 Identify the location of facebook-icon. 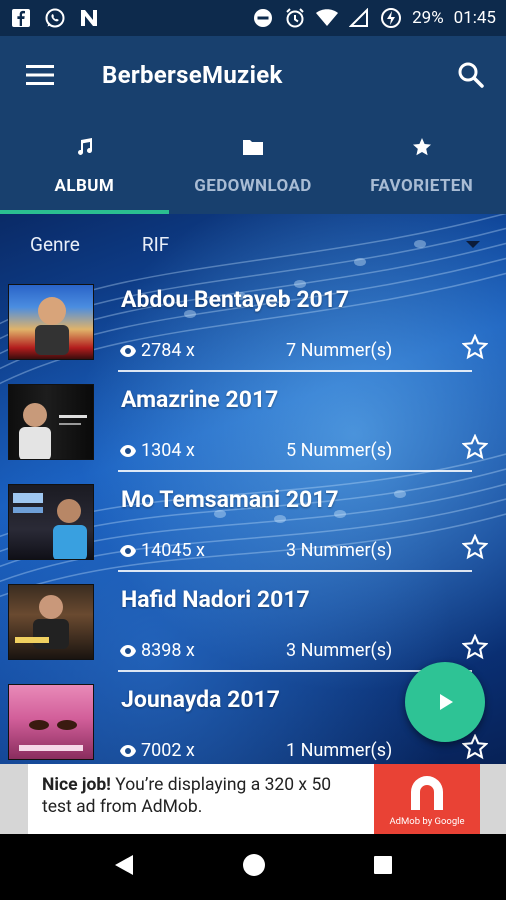
(21, 18).